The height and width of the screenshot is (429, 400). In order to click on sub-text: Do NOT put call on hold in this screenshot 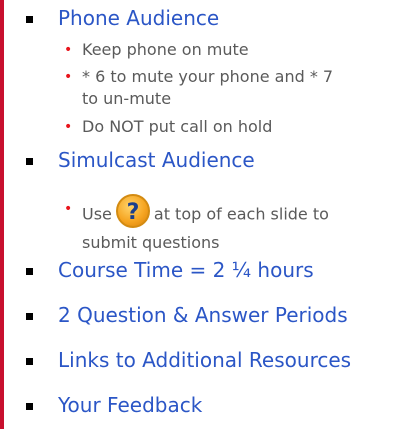, I will do `click(177, 126)`.